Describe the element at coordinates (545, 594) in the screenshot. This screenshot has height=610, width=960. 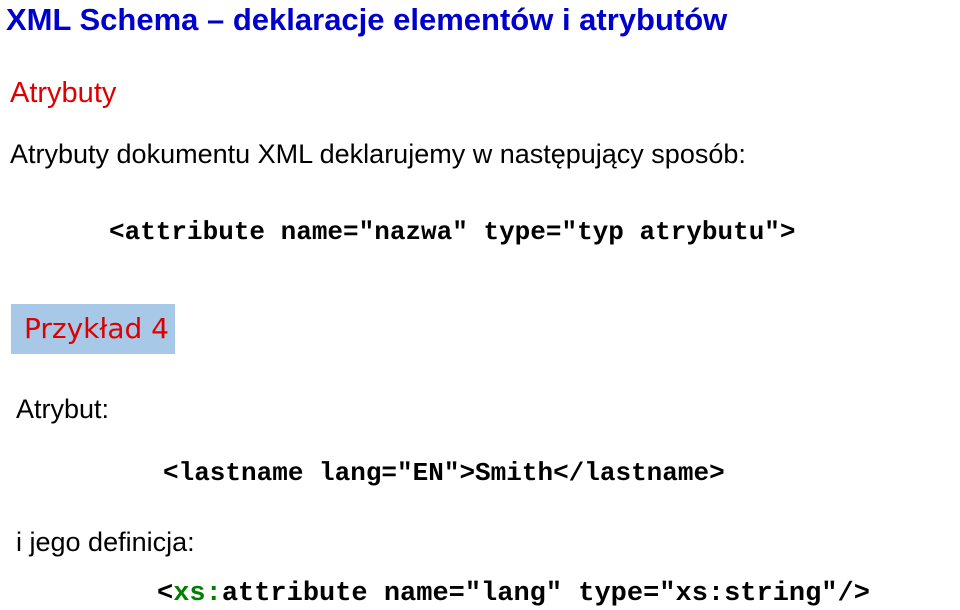
I see `code-rest: attribute name="lang" type="xs:string"/>` at that location.